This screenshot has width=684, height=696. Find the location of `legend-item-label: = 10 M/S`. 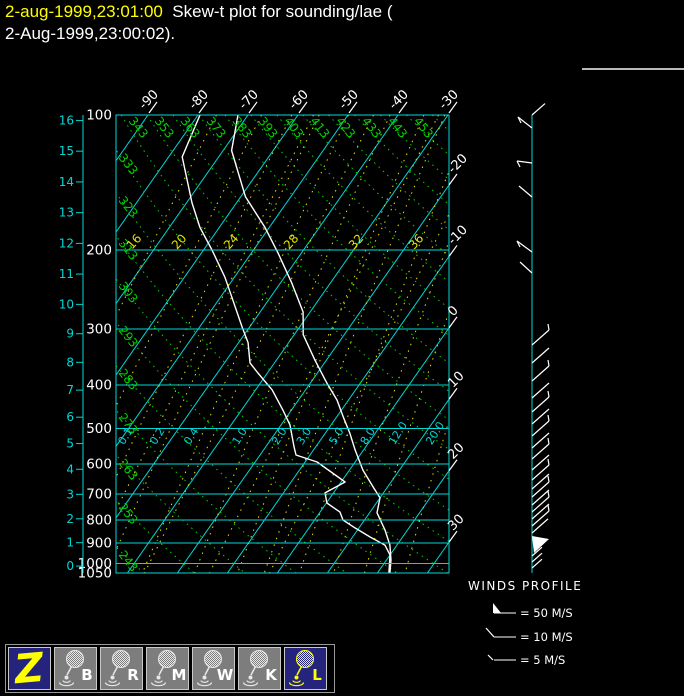

legend-item-label: = 10 M/S is located at coordinates (546, 637).